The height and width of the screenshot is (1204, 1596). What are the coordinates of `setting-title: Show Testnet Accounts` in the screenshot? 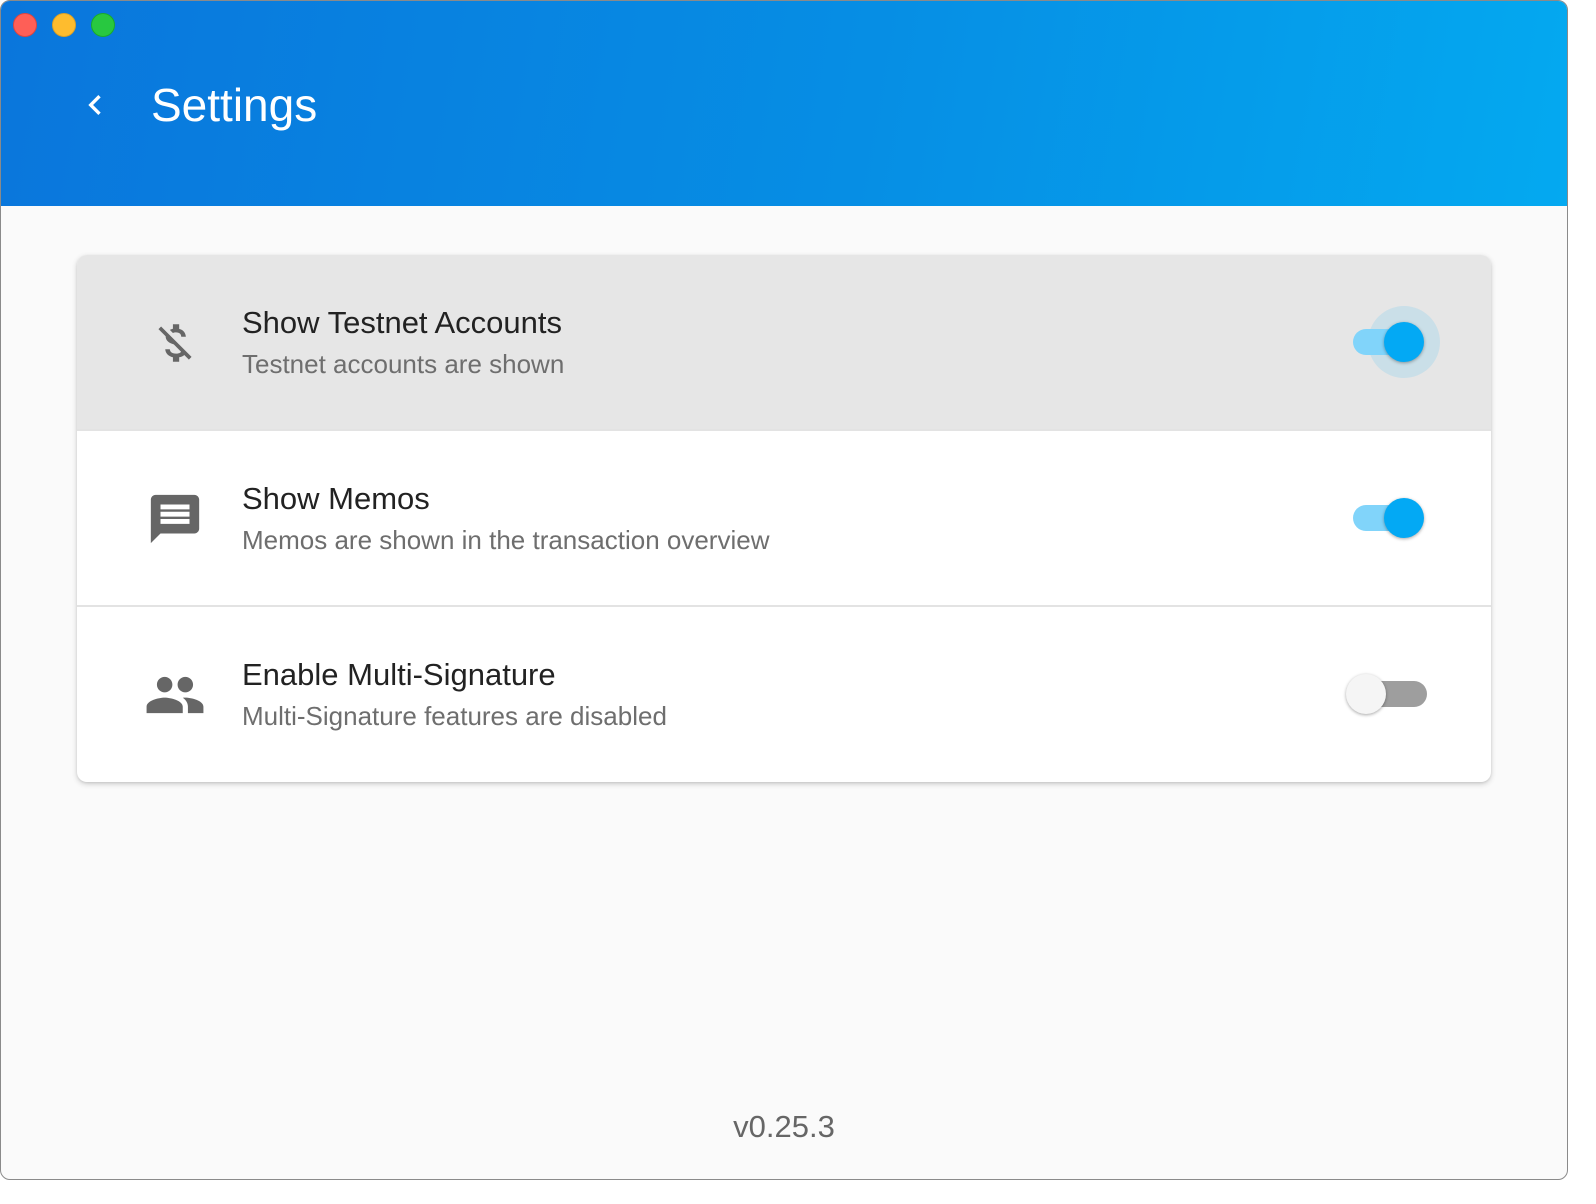 It's located at (402, 322).